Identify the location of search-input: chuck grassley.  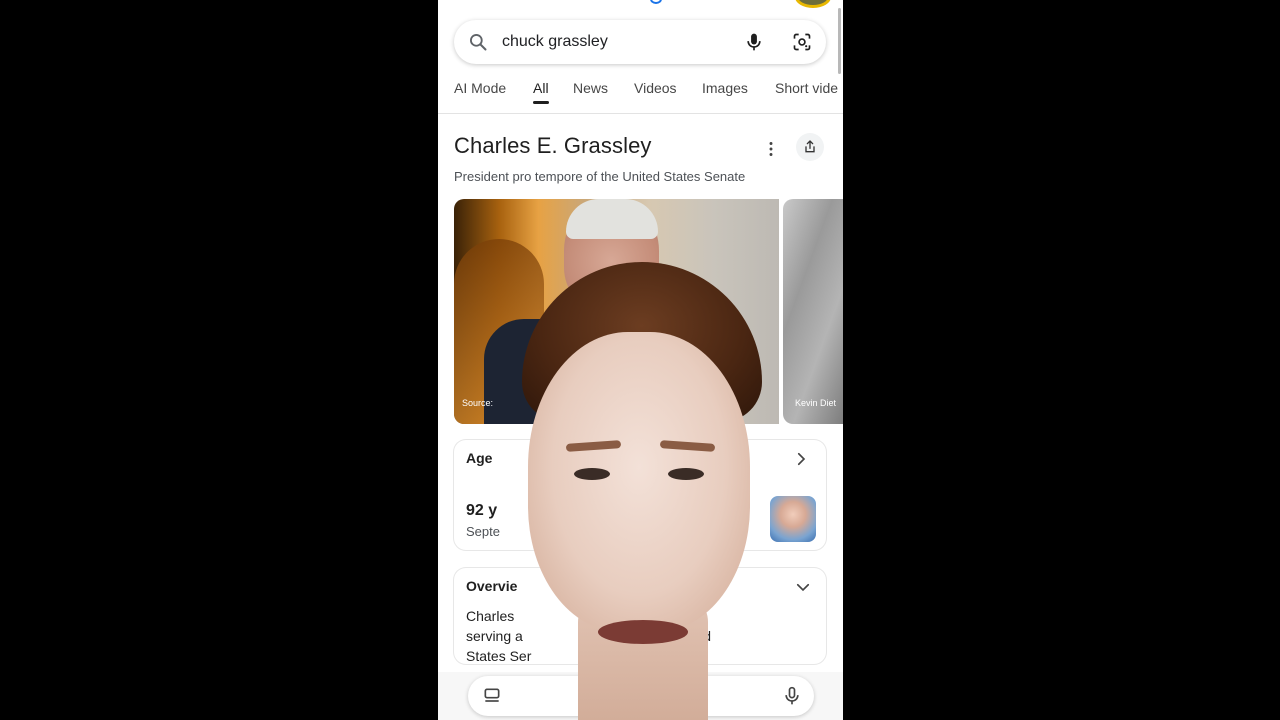
(555, 42).